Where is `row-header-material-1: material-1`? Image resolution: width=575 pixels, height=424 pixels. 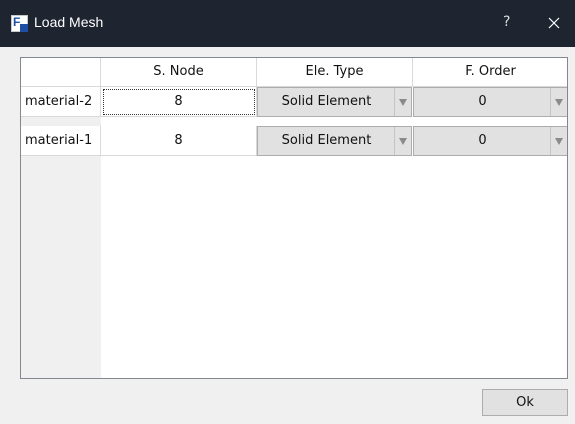 row-header-material-1: material-1 is located at coordinates (61, 141).